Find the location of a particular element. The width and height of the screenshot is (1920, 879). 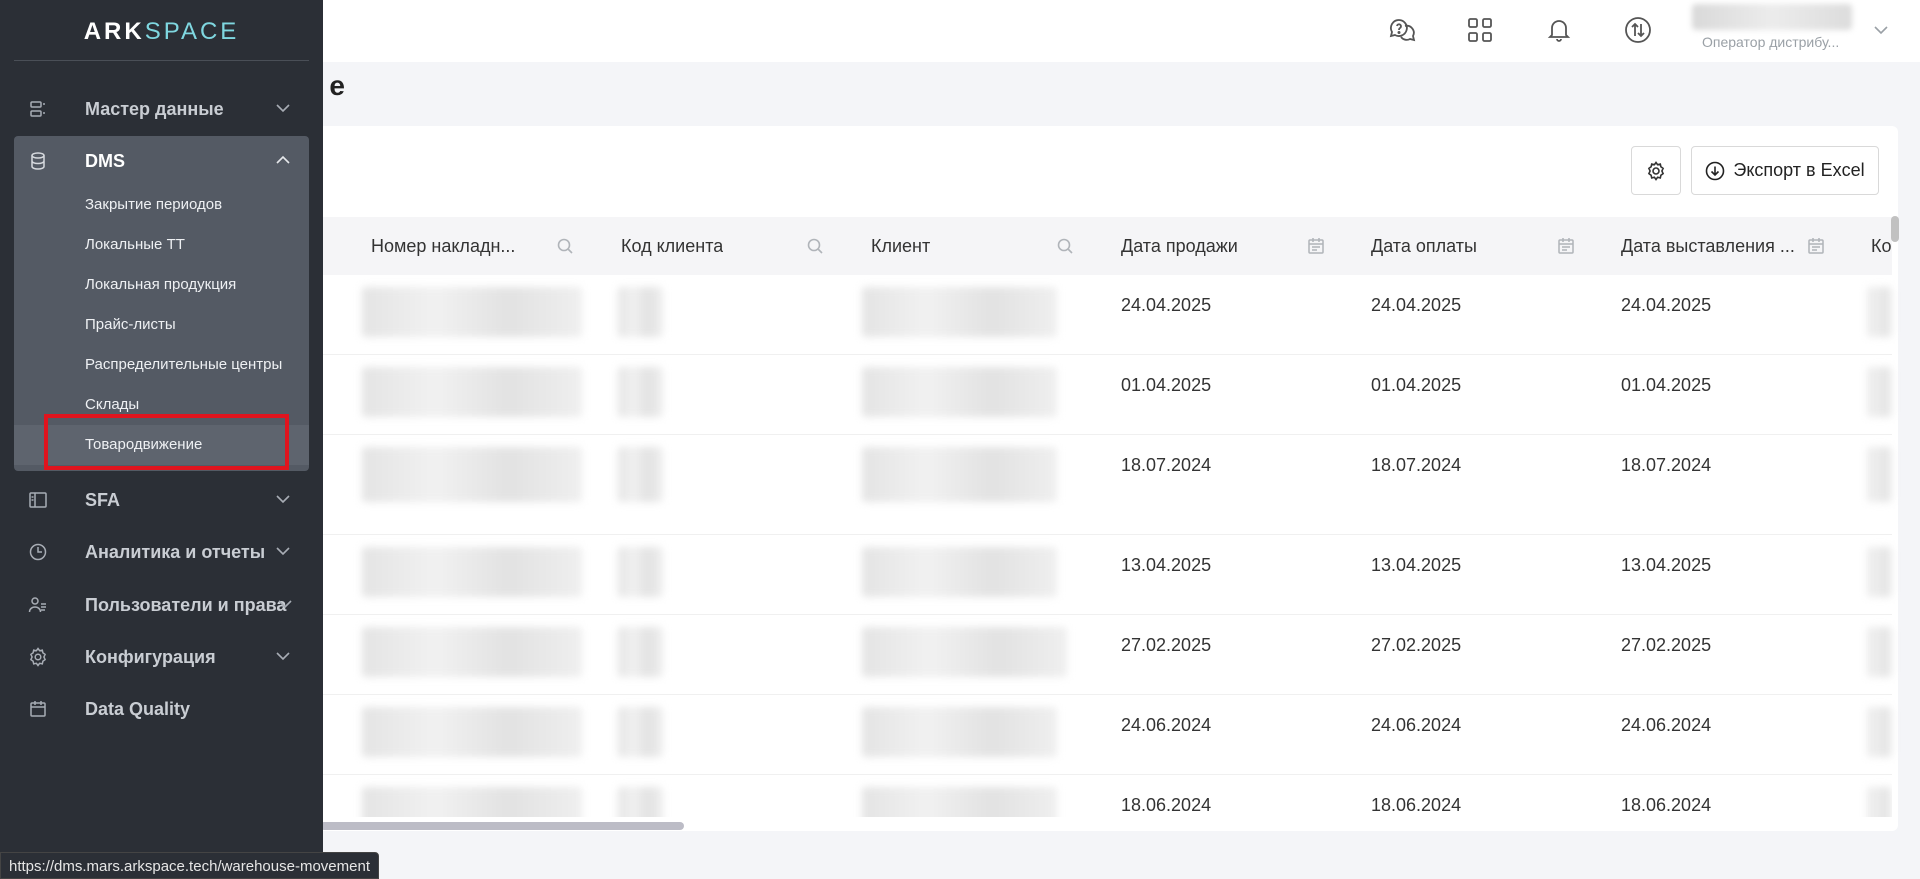

sidebar-item-label: SFA is located at coordinates (103, 499).